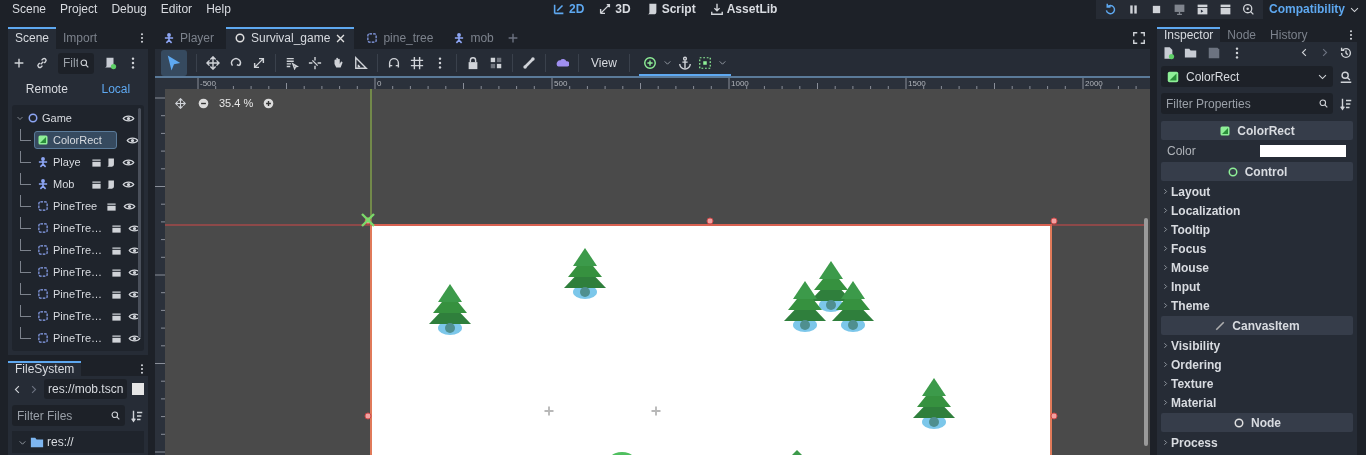 This screenshot has height=455, width=1366. Describe the element at coordinates (496, 62) in the screenshot. I see `group-icon` at that location.